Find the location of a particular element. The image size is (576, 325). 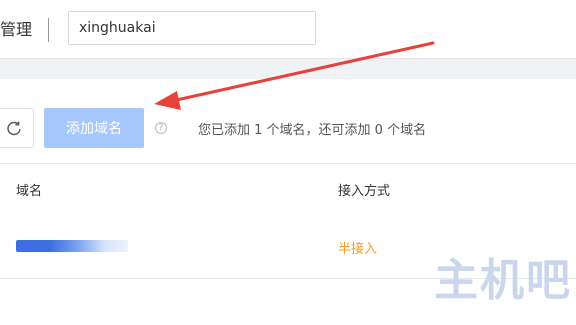

quota-text: 您已添加 1 个域名，还可添加 0 个域名 is located at coordinates (312, 130).